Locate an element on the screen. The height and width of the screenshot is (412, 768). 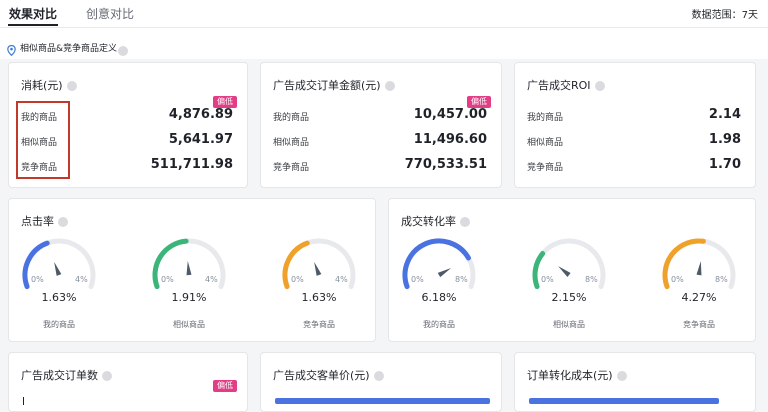
row-value-competitor: 511,711.98 is located at coordinates (191, 164).